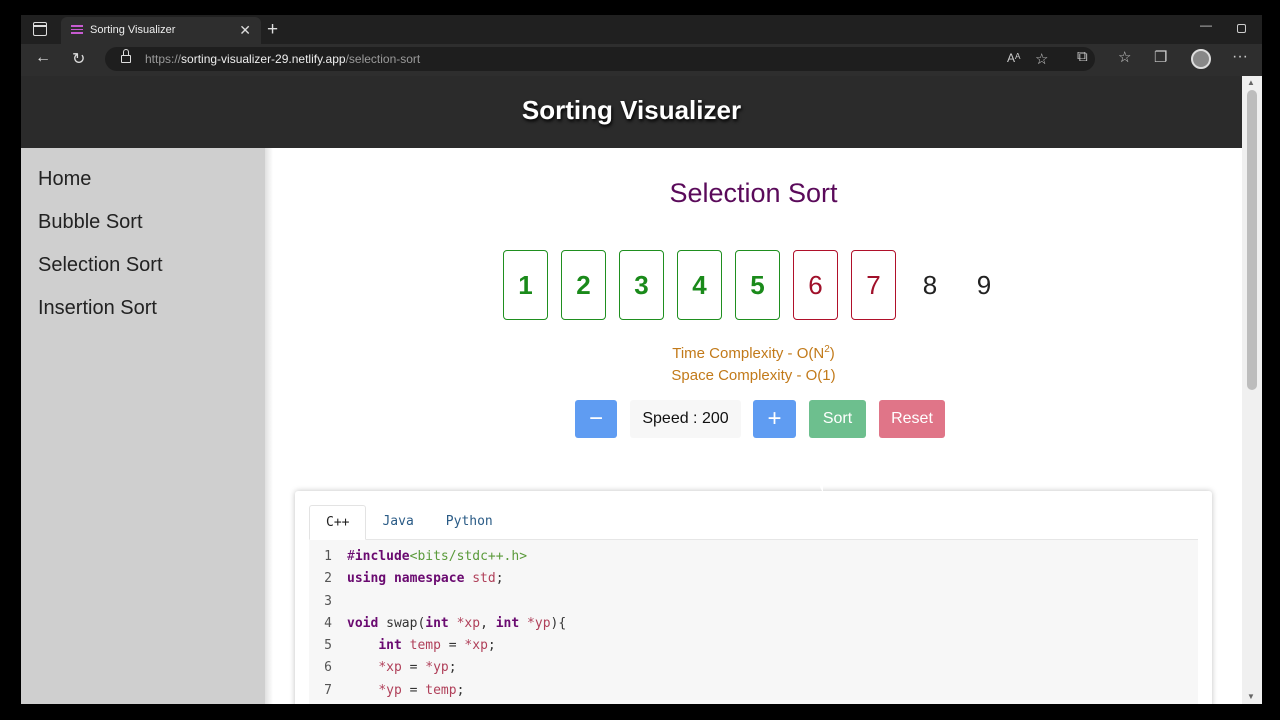  I want to click on code-token: std, so click(480, 579).